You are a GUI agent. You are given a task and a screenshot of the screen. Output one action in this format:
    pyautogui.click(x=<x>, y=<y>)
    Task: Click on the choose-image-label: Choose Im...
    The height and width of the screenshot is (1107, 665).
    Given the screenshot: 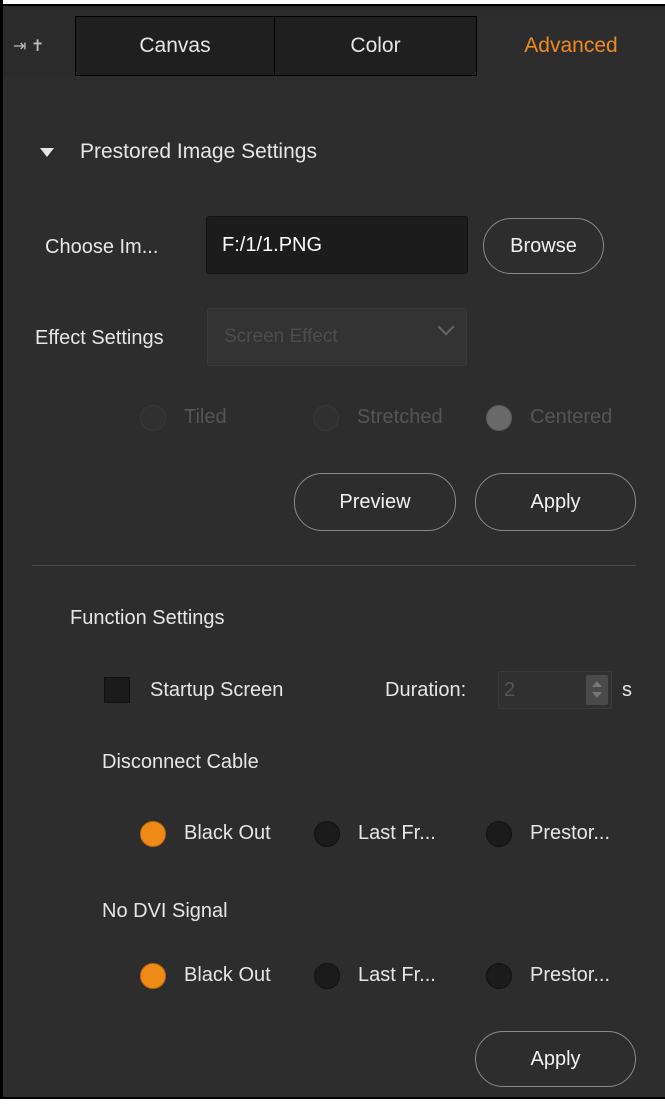 What is the action you would take?
    pyautogui.click(x=102, y=247)
    